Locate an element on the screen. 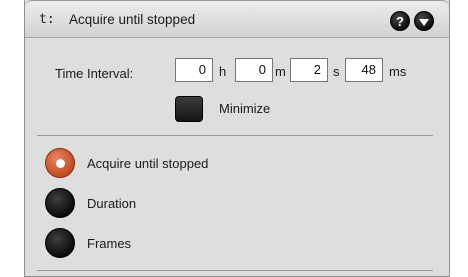 Image resolution: width=468 pixels, height=277 pixels. radio-label-duration: Duration is located at coordinates (112, 203).